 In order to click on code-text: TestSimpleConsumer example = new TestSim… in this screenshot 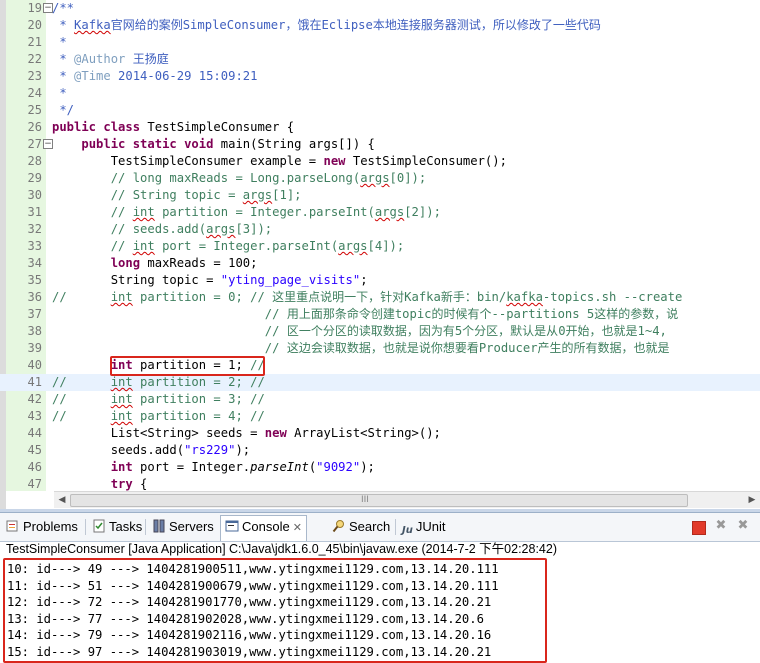, I will do `click(279, 161)`.